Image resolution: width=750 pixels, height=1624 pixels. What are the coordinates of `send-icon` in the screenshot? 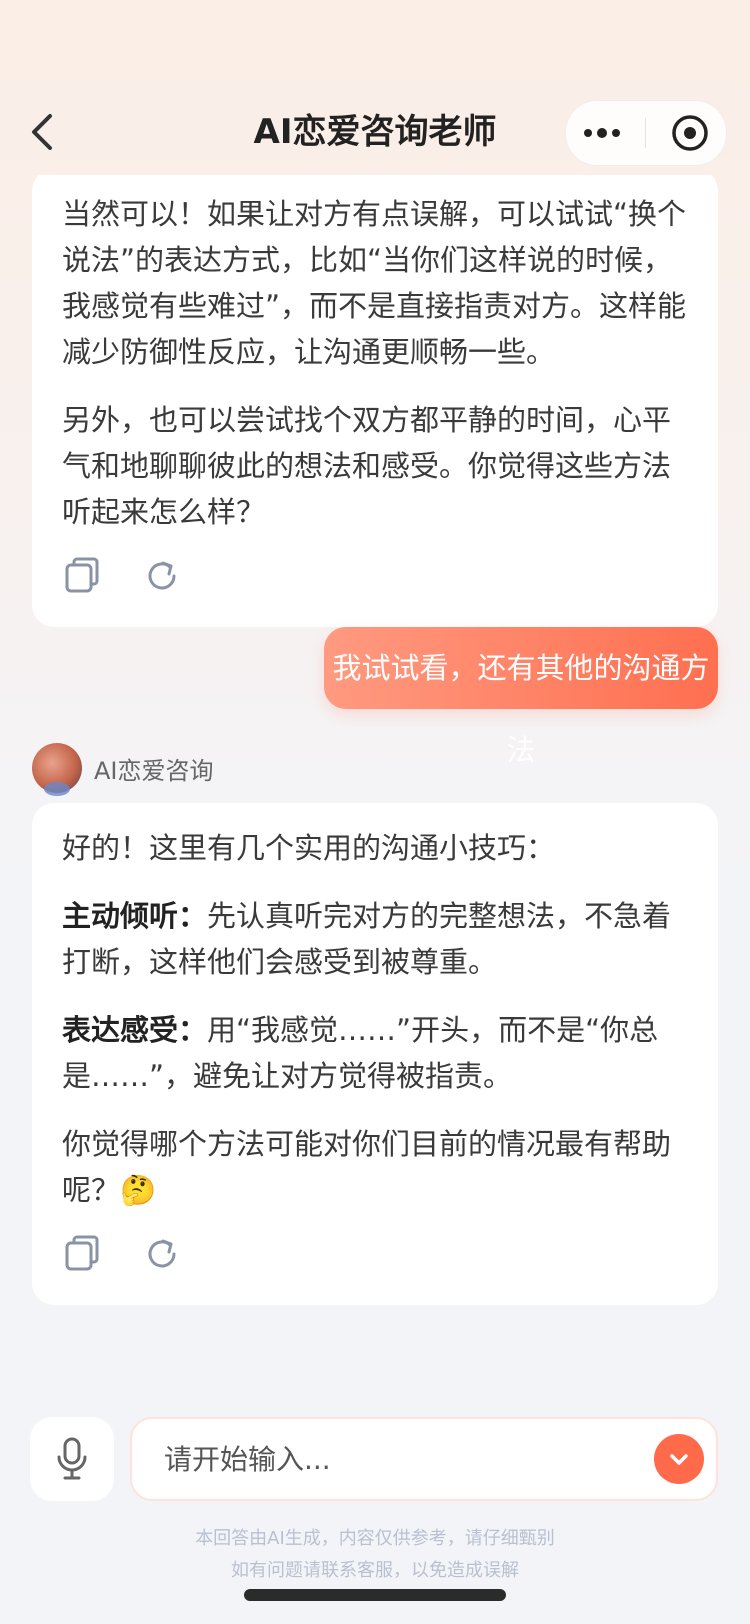 It's located at (679, 1459).